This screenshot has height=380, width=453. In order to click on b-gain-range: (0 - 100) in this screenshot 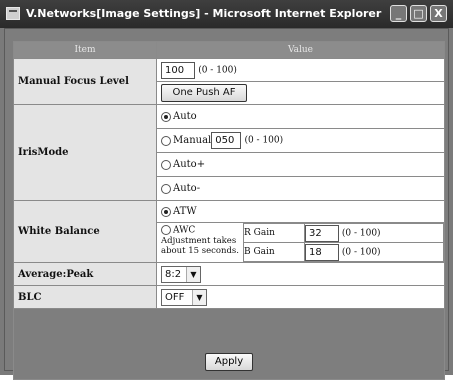, I will do `click(361, 252)`.